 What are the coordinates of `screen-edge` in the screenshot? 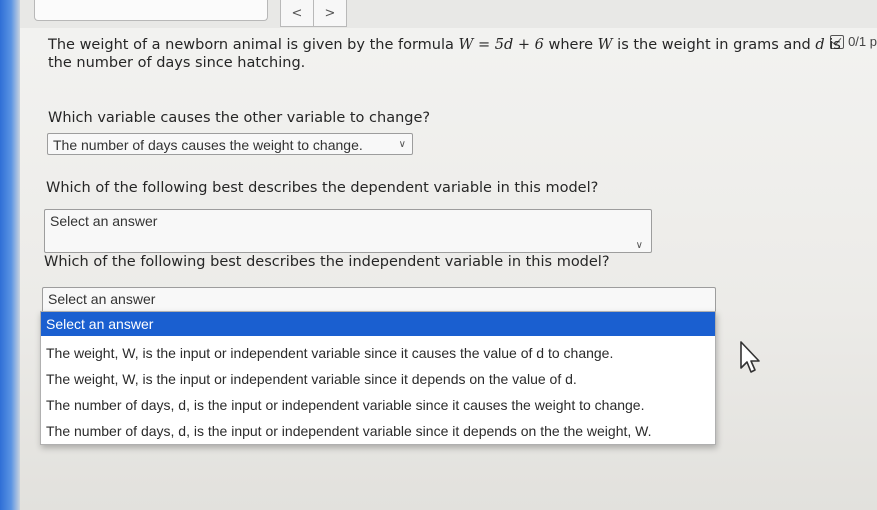 It's located at (10, 255).